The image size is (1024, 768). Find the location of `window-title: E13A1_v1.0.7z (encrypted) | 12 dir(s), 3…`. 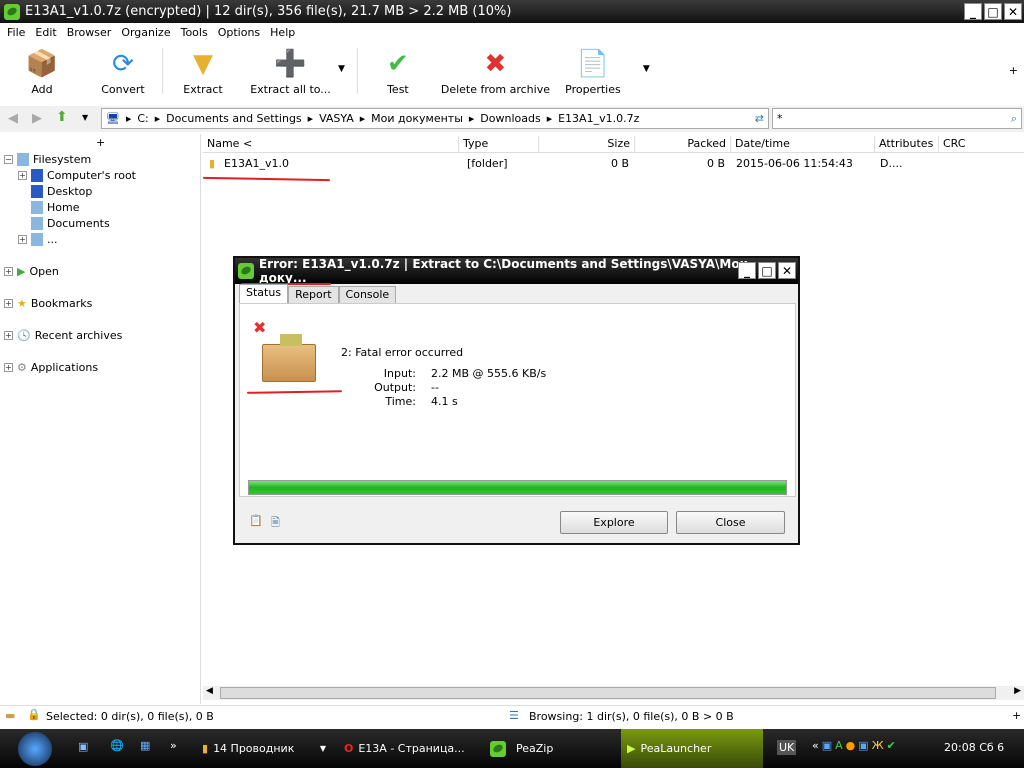

window-title: E13A1_v1.0.7z (encrypted) | 12 dir(s), 3… is located at coordinates (268, 11).